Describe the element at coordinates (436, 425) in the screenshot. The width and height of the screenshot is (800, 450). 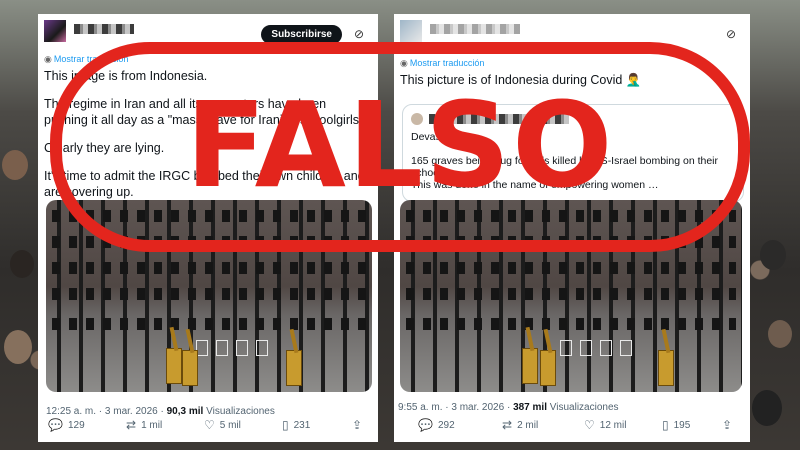
I see `reply-button: 💬 292` at that location.